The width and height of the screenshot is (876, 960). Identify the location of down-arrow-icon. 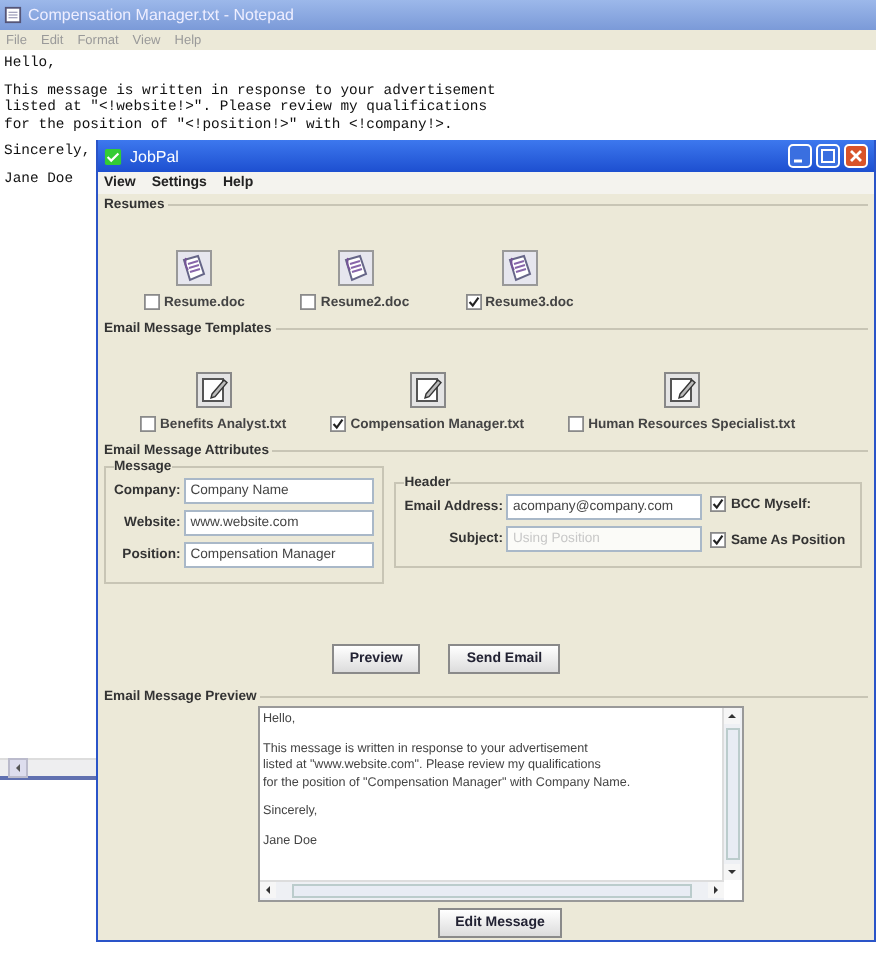
(731, 872).